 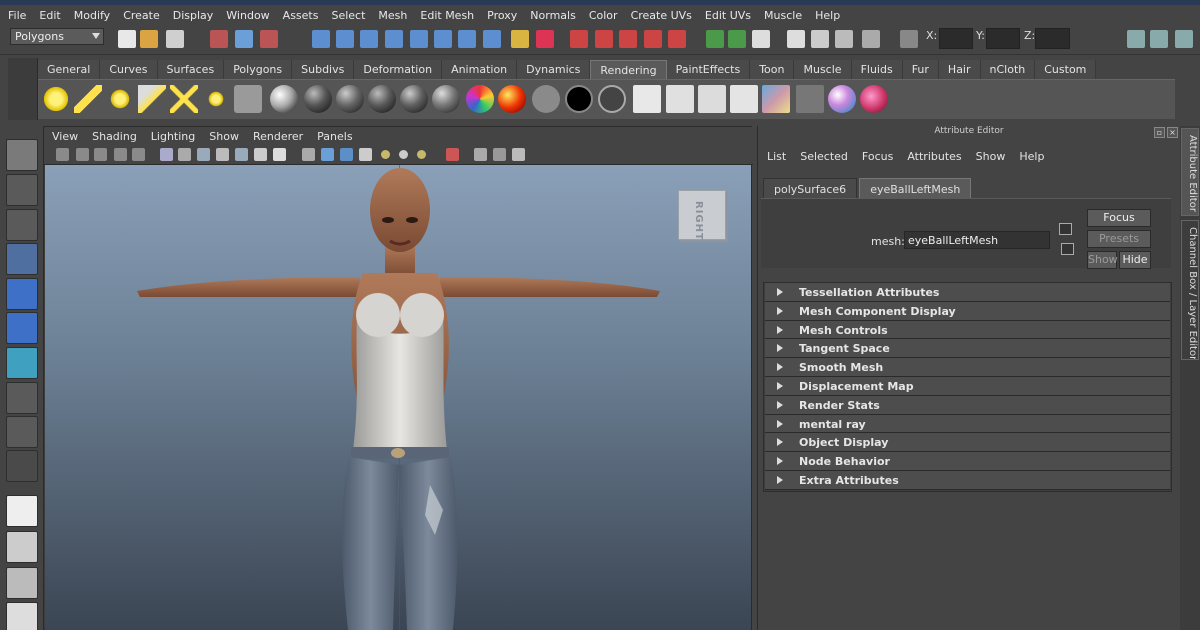 I want to click on presets-button: Presets, so click(x=1119, y=239).